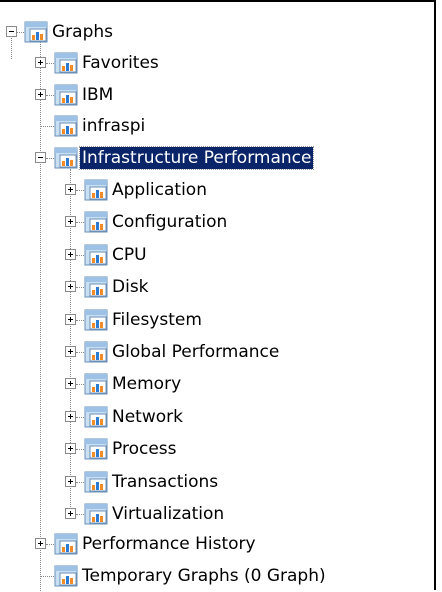 Image resolution: width=442 pixels, height=592 pixels. Describe the element at coordinates (130, 287) in the screenshot. I see `tree-item-disk: Disk` at that location.